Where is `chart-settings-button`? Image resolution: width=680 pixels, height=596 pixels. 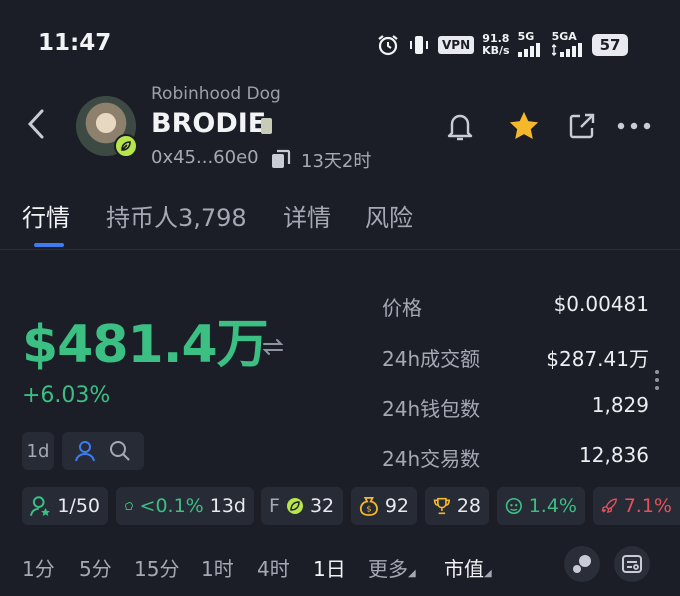 chart-settings-button is located at coordinates (632, 564).